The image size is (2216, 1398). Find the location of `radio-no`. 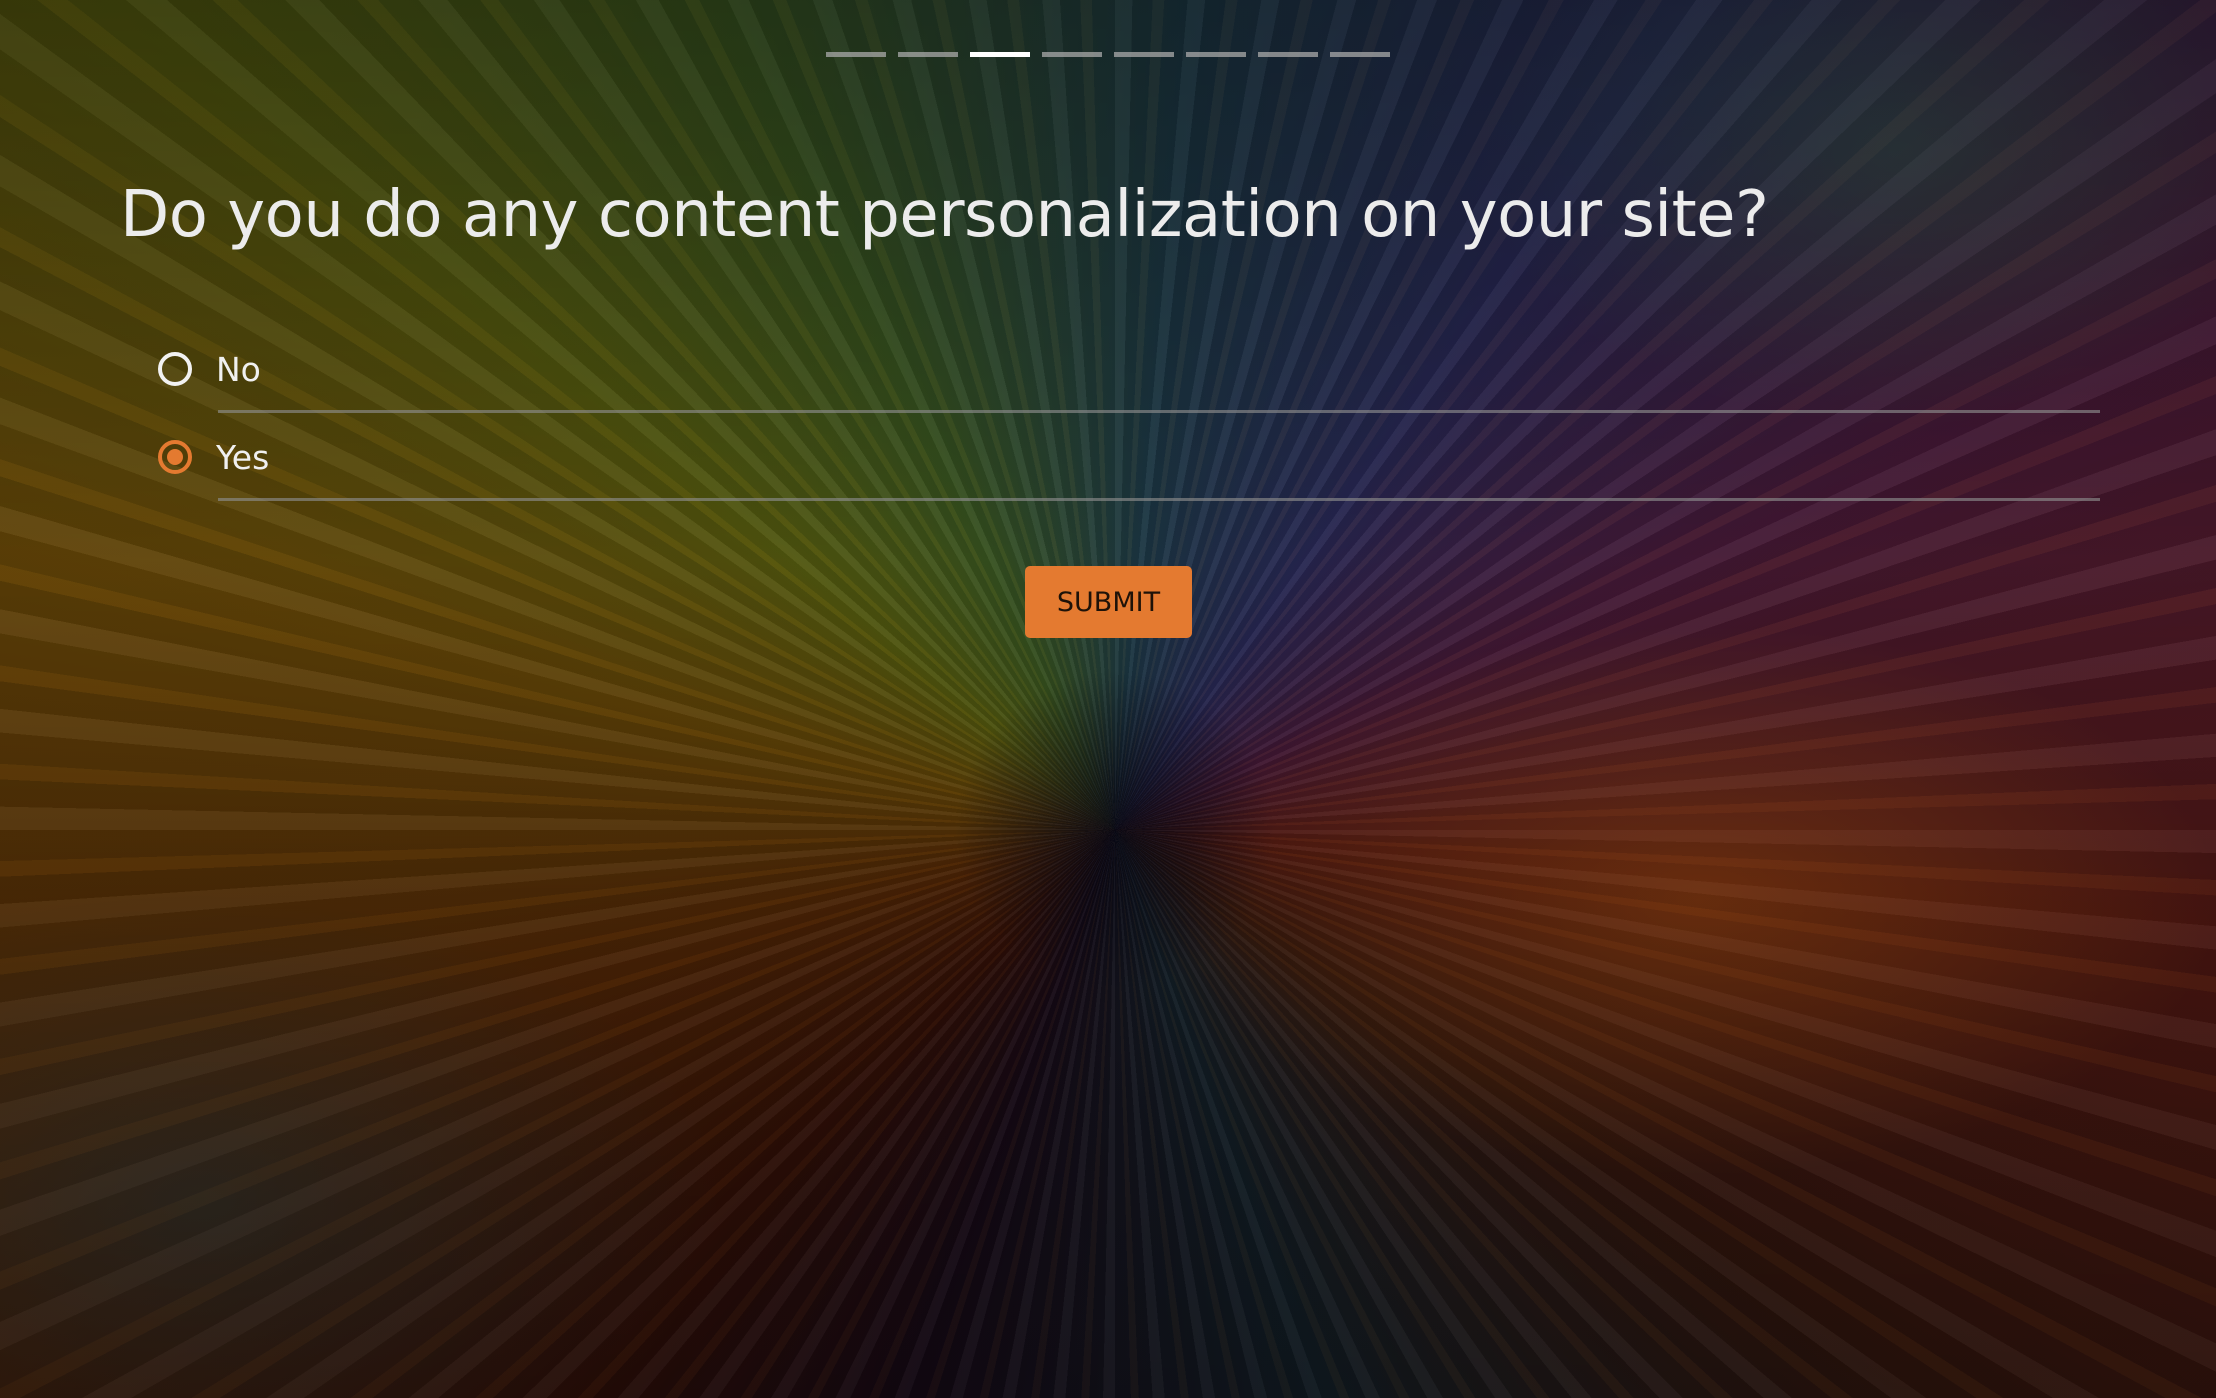

radio-no is located at coordinates (175, 369).